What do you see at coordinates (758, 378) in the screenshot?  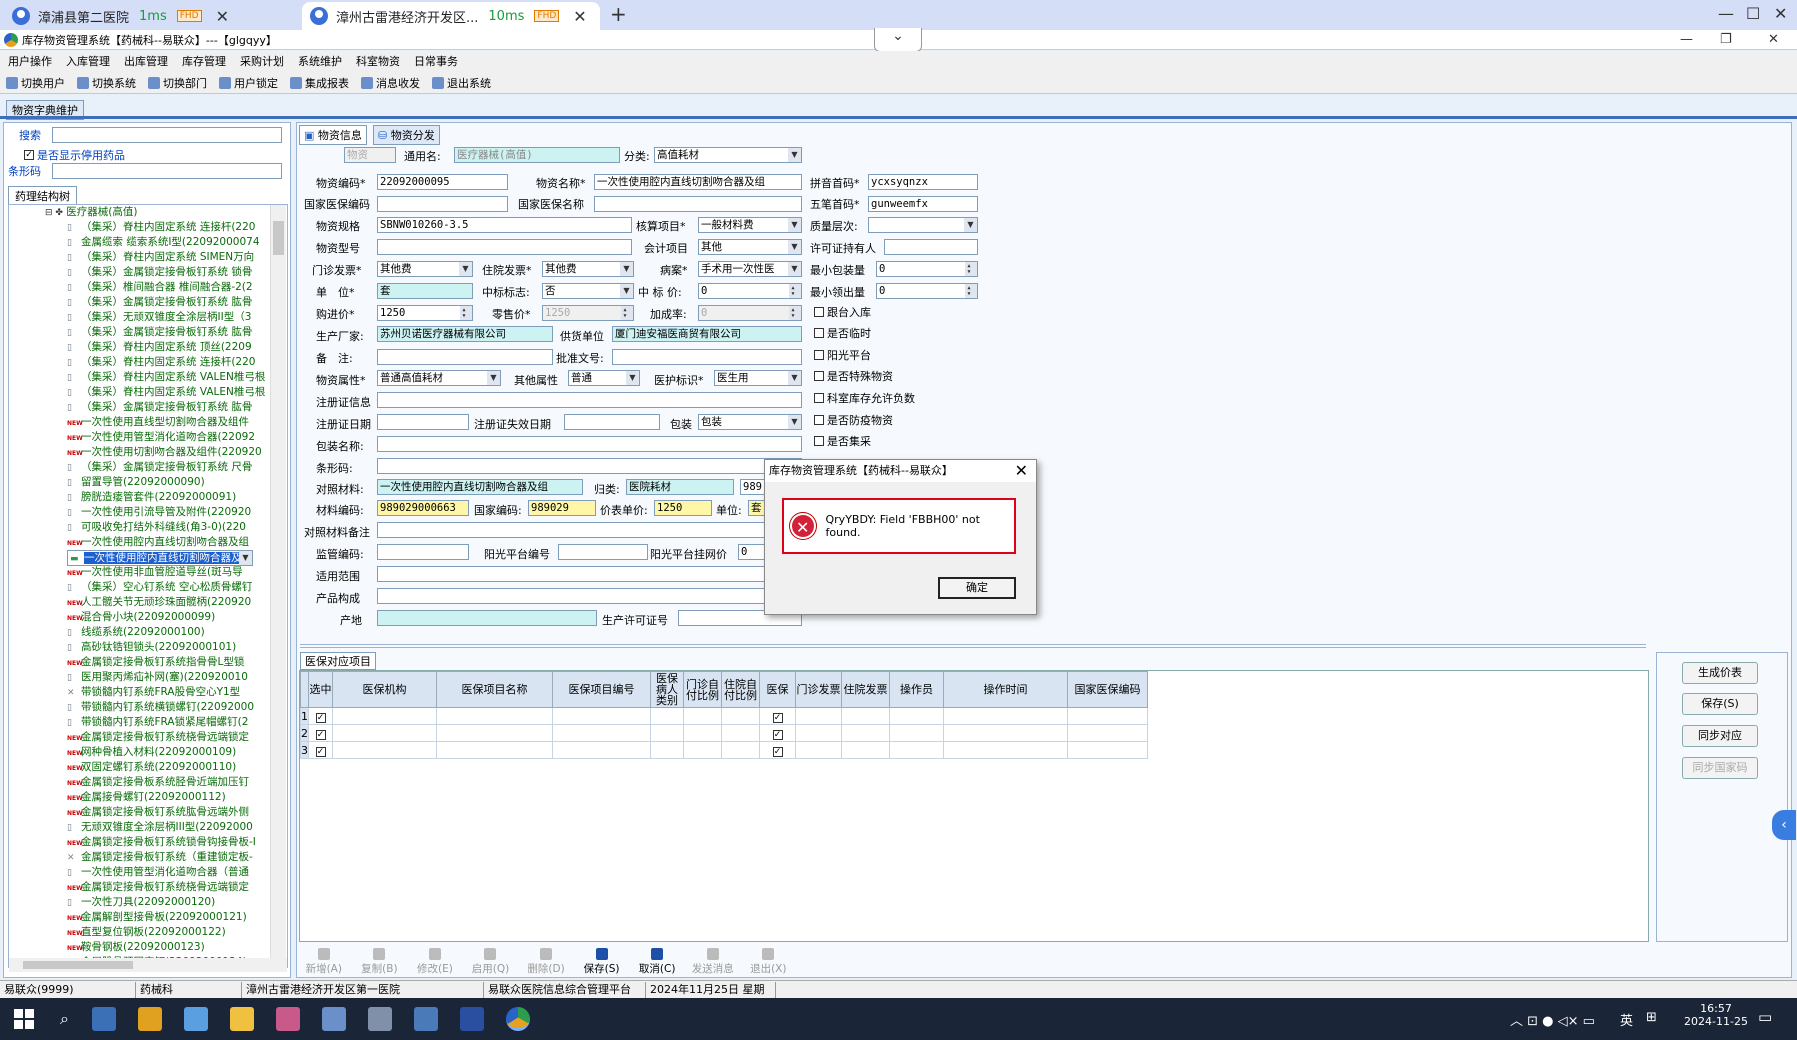 I see `care-flag-select: 医生用` at bounding box center [758, 378].